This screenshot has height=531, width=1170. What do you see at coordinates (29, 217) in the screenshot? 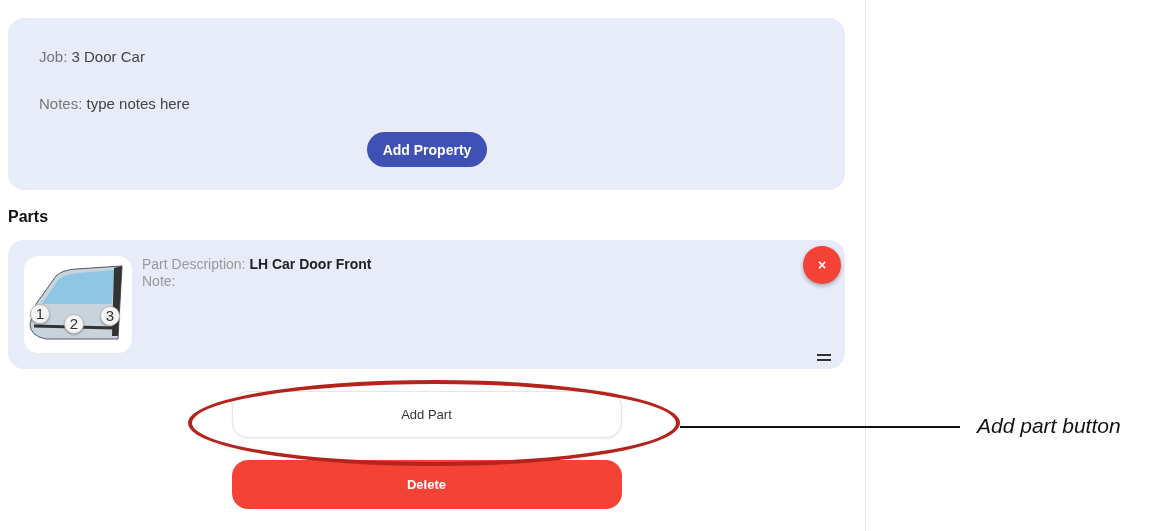
I see `parts-heading: Parts` at bounding box center [29, 217].